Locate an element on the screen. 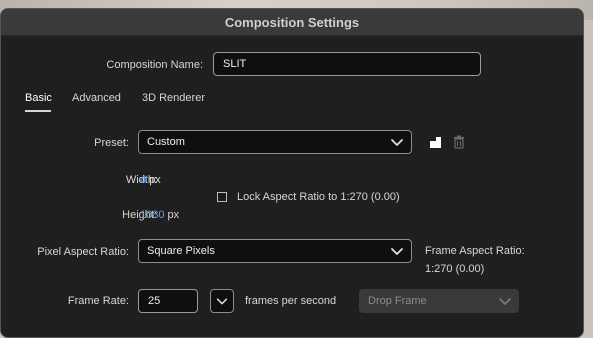 This screenshot has height=338, width=593. active-tab-underline is located at coordinates (38, 111).